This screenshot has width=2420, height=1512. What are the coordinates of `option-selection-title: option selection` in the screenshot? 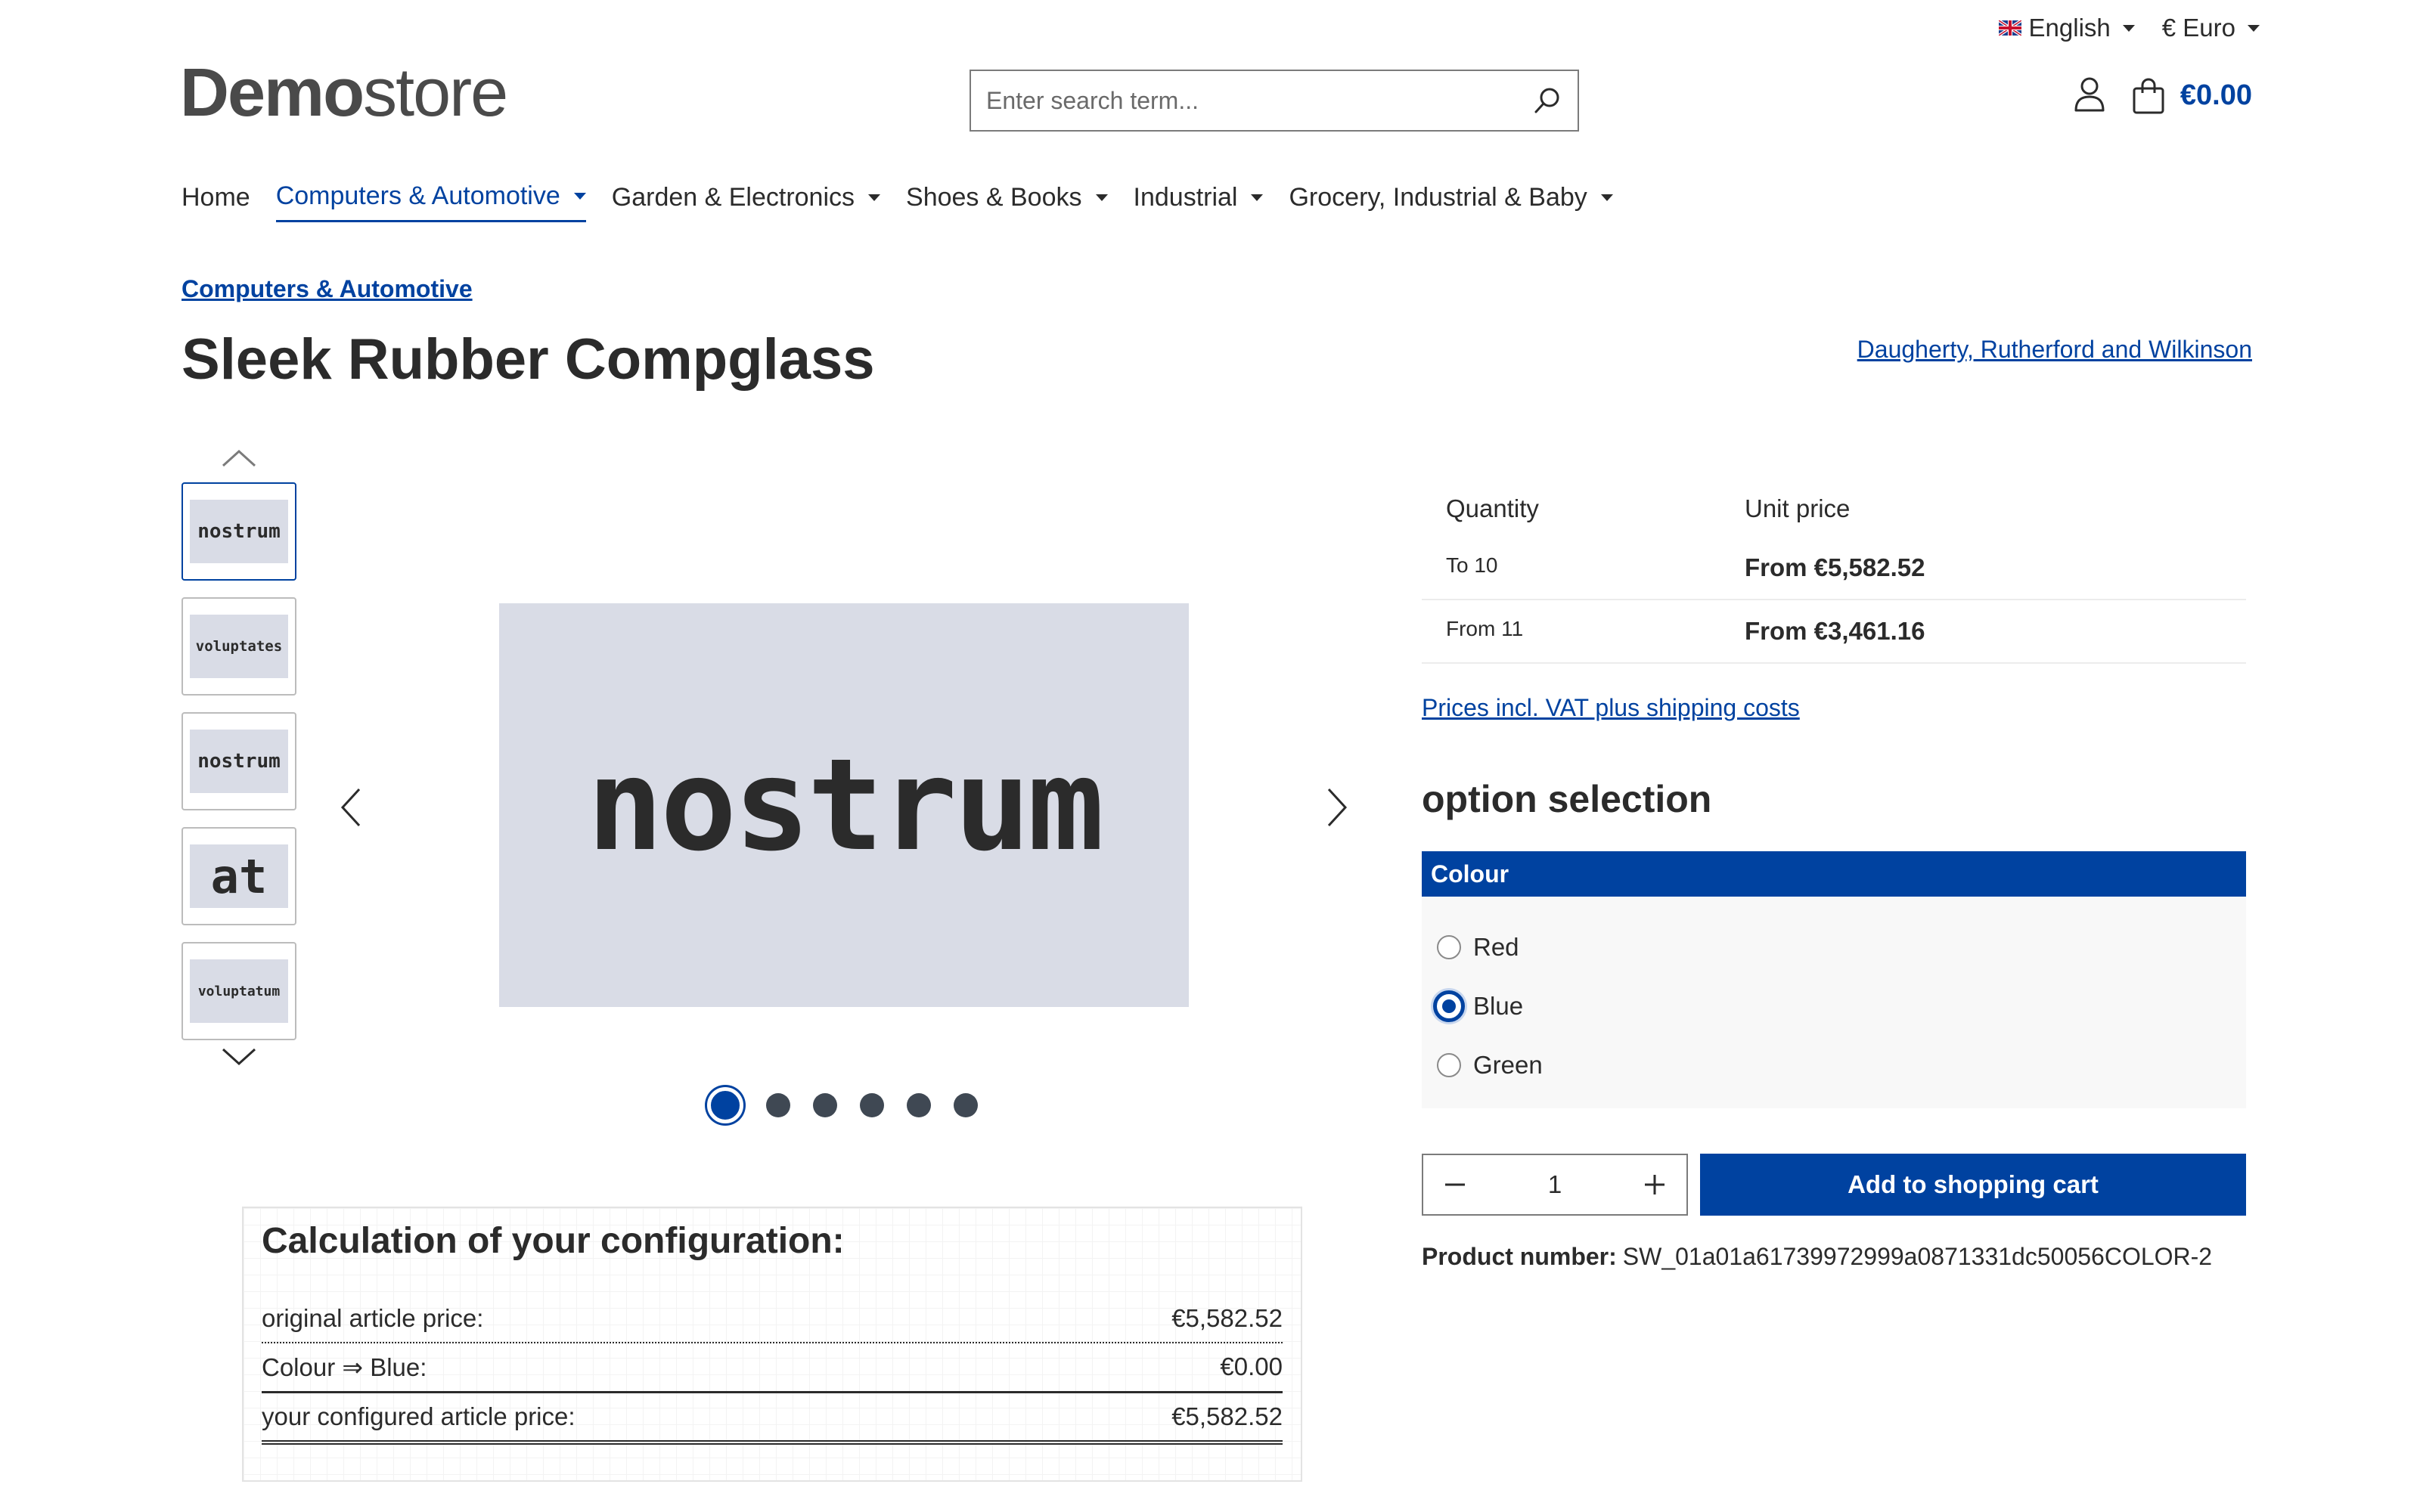 It's located at (1567, 799).